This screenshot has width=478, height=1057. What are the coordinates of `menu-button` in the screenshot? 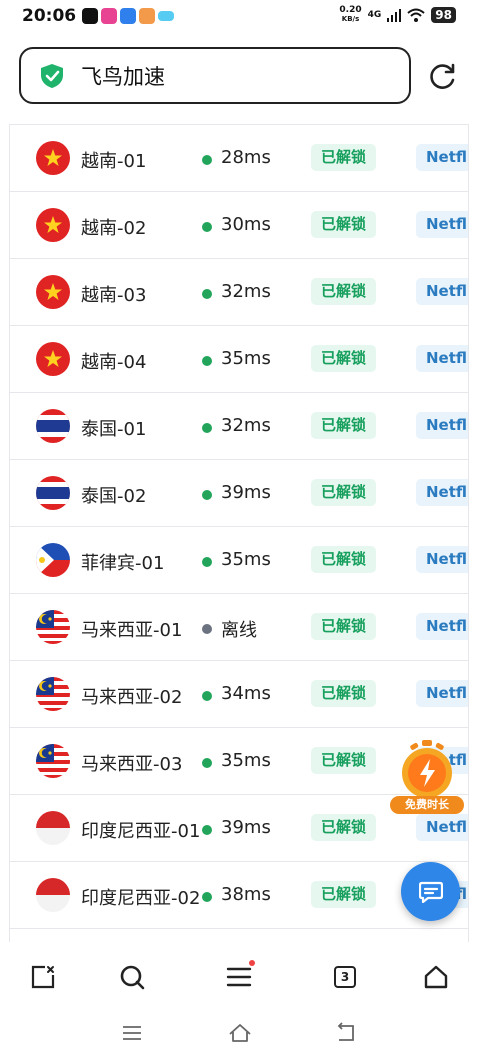 It's located at (239, 977).